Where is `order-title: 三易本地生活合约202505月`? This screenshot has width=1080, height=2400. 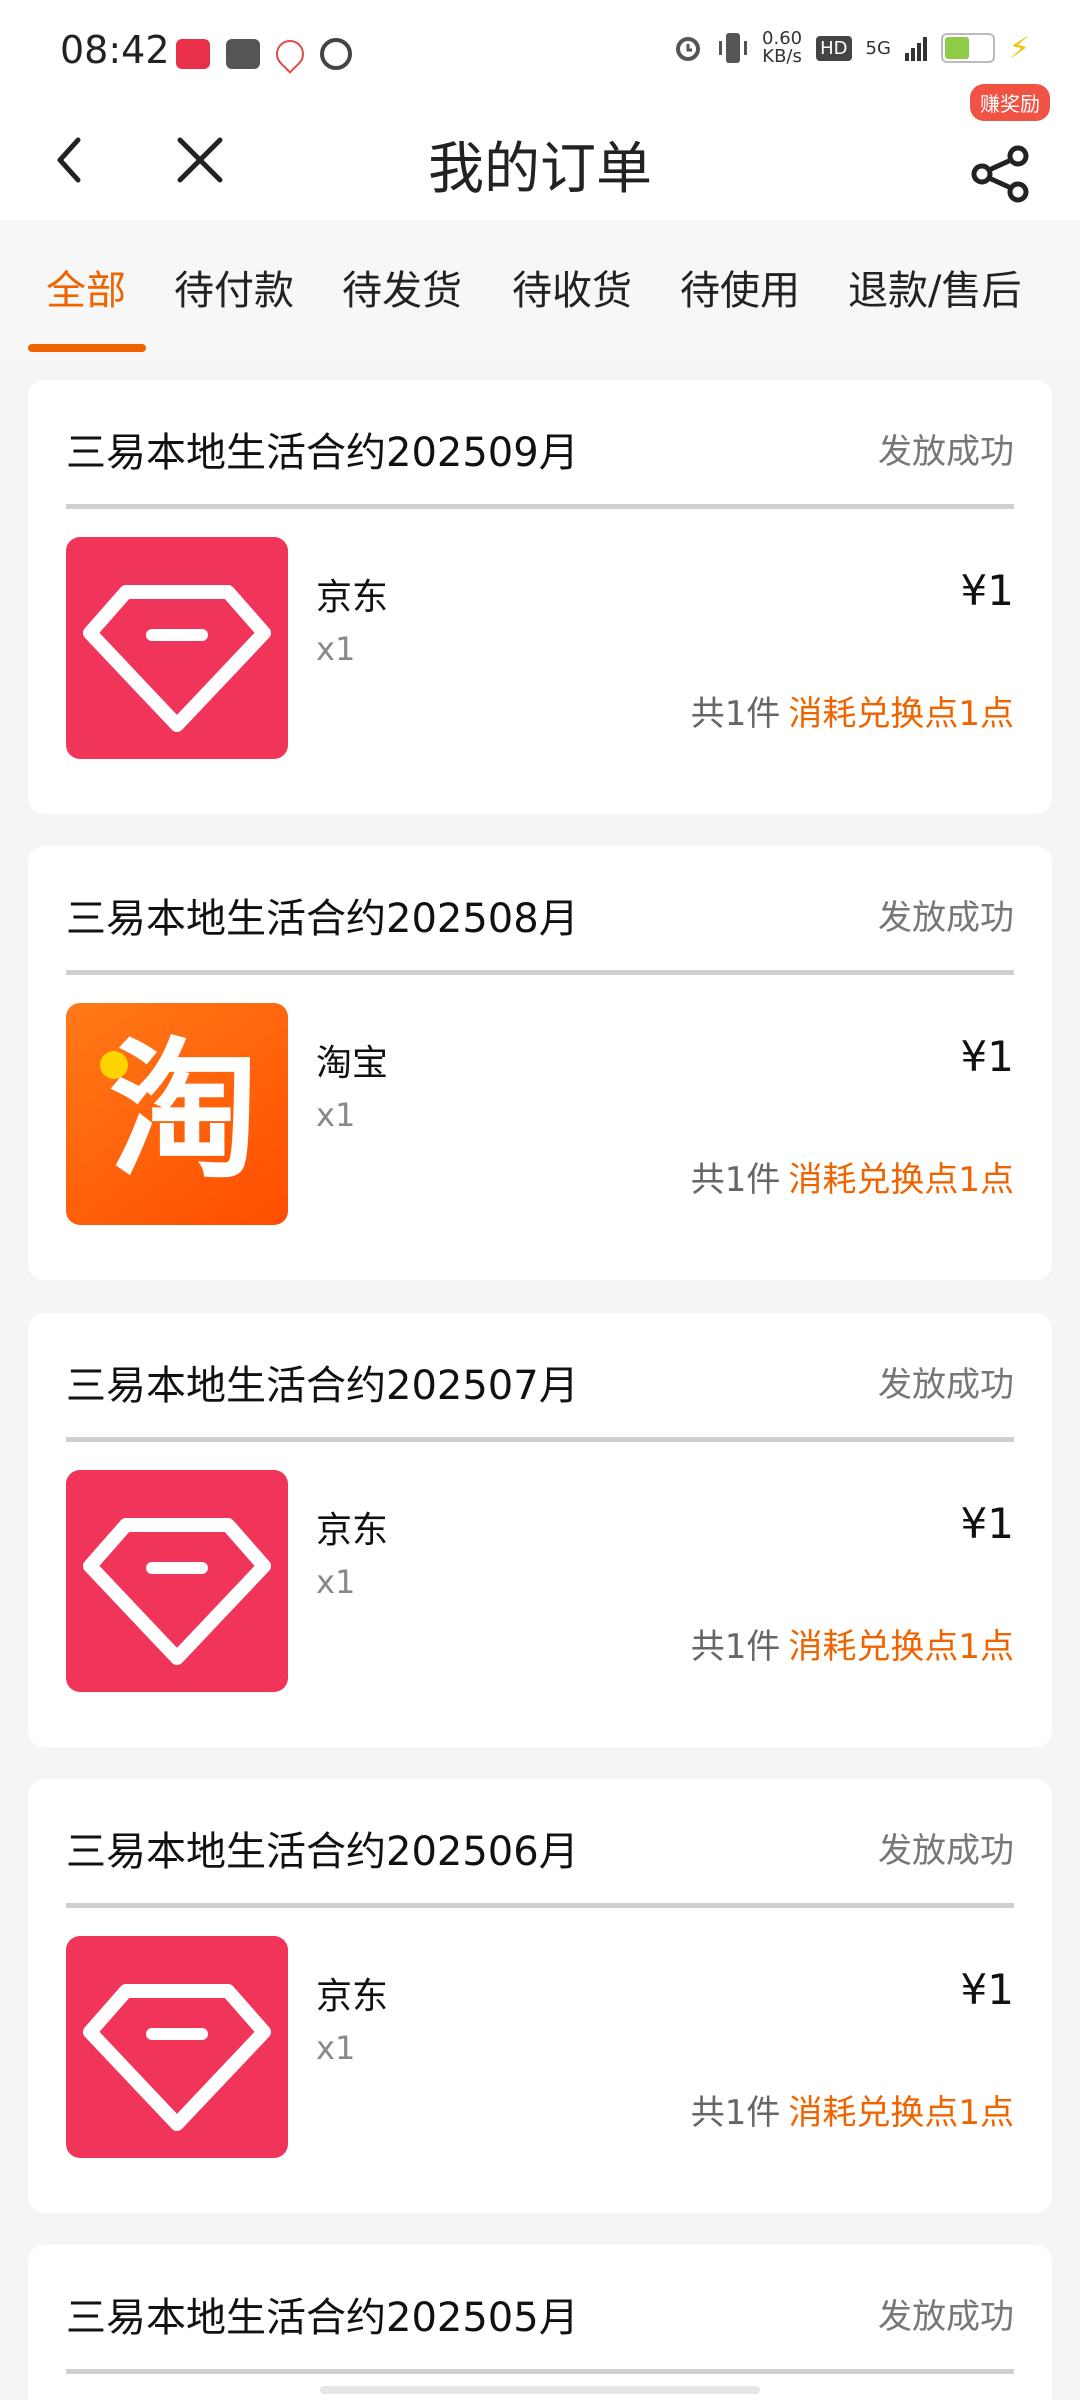 order-title: 三易本地生活合约202505月 is located at coordinates (322, 2318).